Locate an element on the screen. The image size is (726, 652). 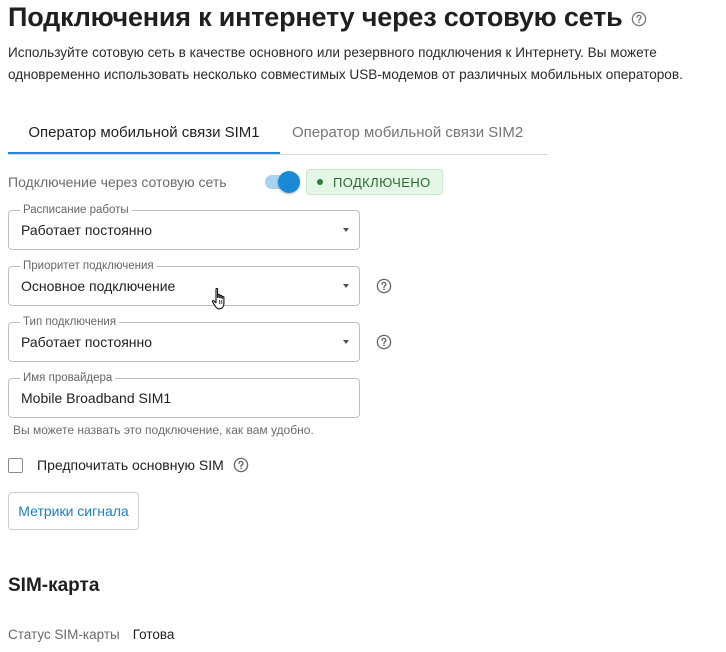
connection-type-value: Работает постоянно is located at coordinates (87, 342).